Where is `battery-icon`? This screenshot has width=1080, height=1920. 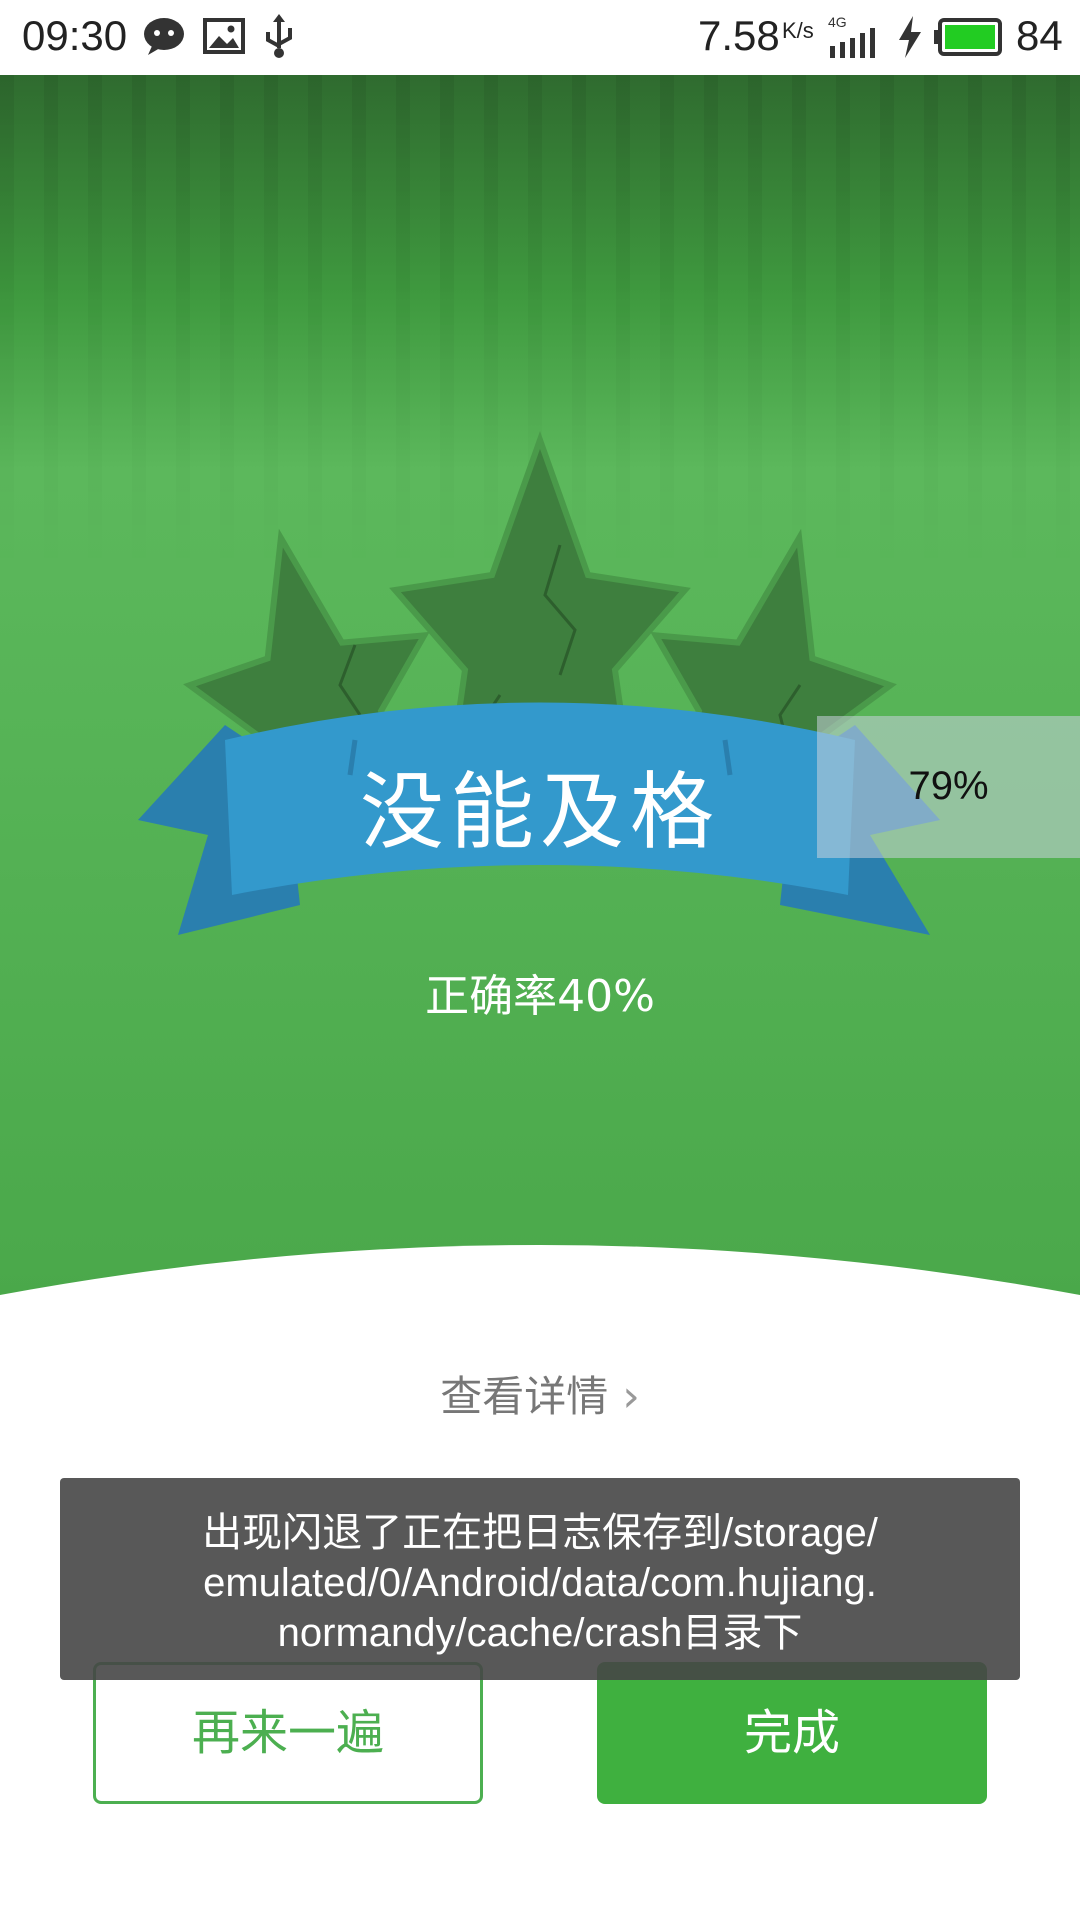 battery-icon is located at coordinates (968, 37).